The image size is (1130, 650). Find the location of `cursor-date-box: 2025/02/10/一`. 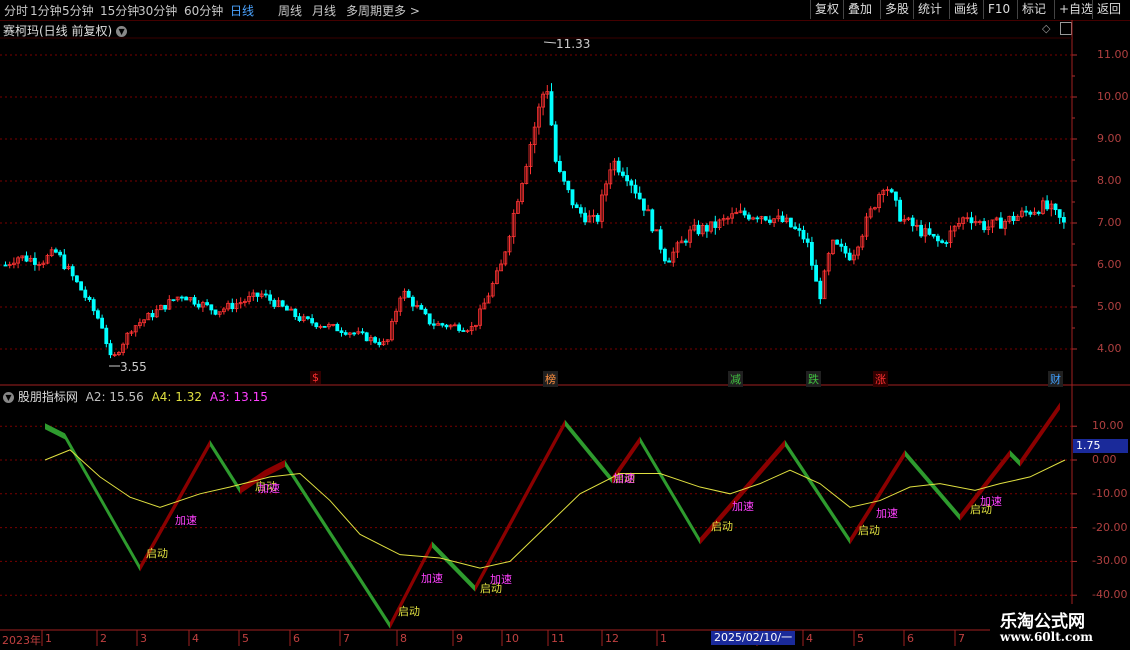

cursor-date-box: 2025/02/10/一 is located at coordinates (753, 638).